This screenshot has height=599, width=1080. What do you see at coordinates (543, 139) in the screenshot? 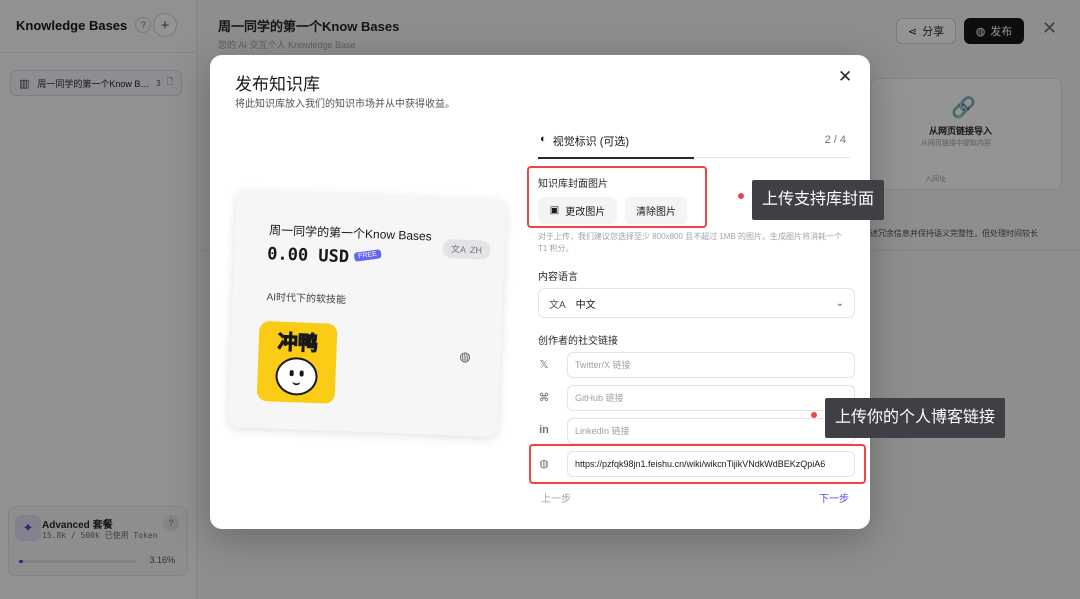
I see `palette-icon: ◐` at bounding box center [543, 139].